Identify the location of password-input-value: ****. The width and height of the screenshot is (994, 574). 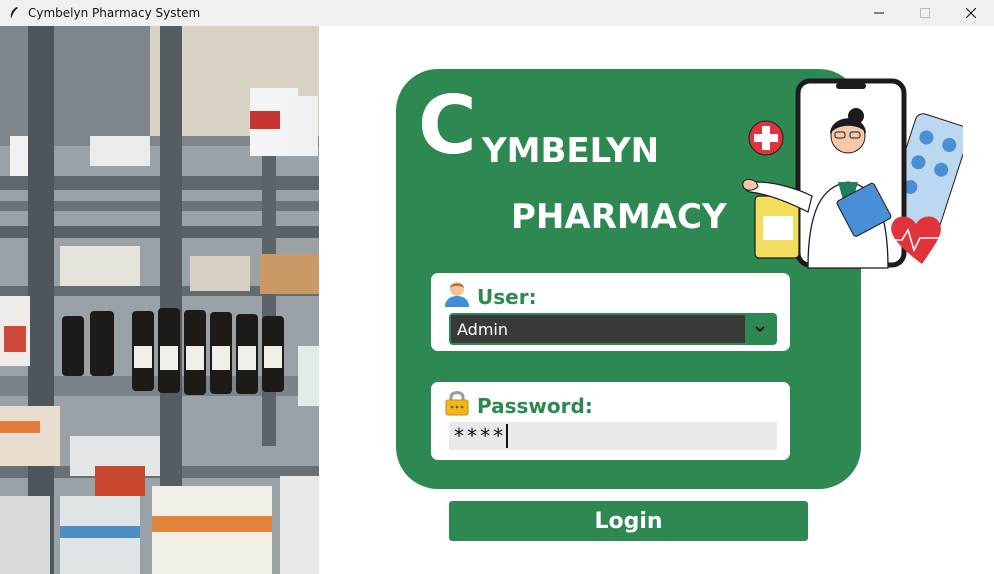
(479, 436).